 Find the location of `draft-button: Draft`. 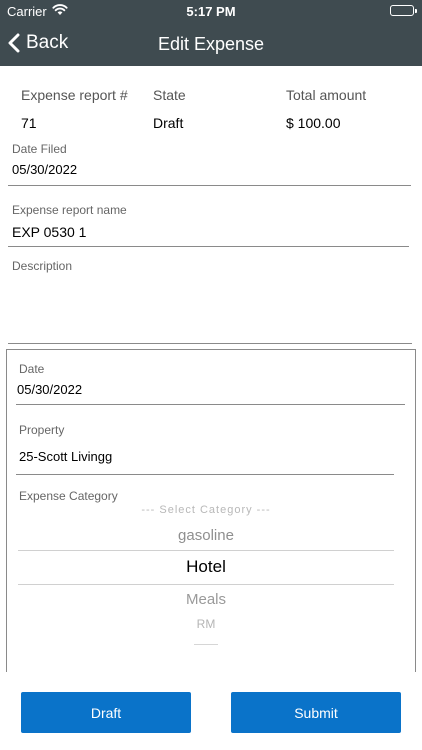

draft-button: Draft is located at coordinates (106, 712).